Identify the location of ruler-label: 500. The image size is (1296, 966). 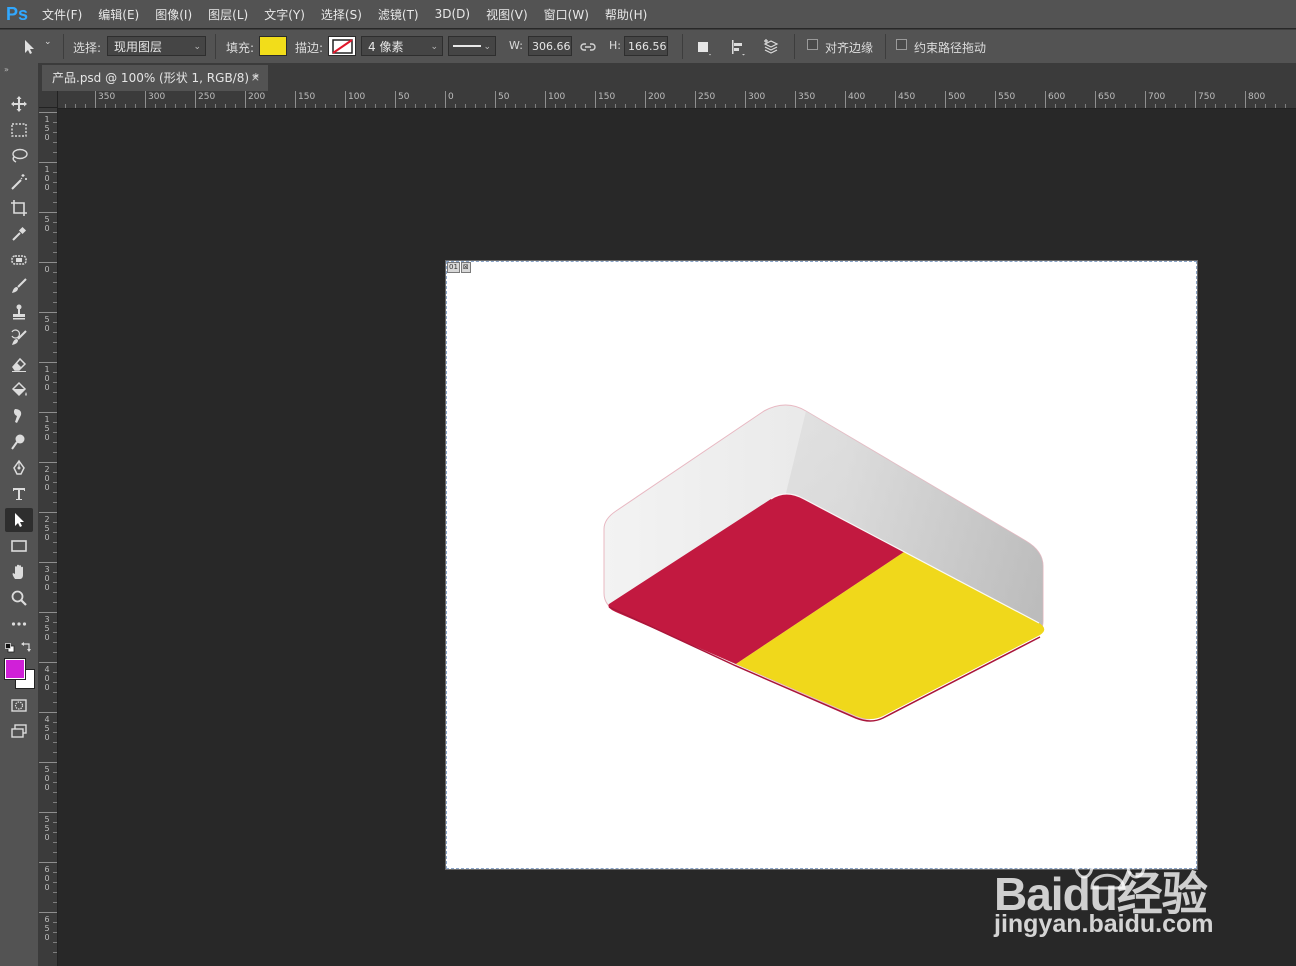
(957, 97).